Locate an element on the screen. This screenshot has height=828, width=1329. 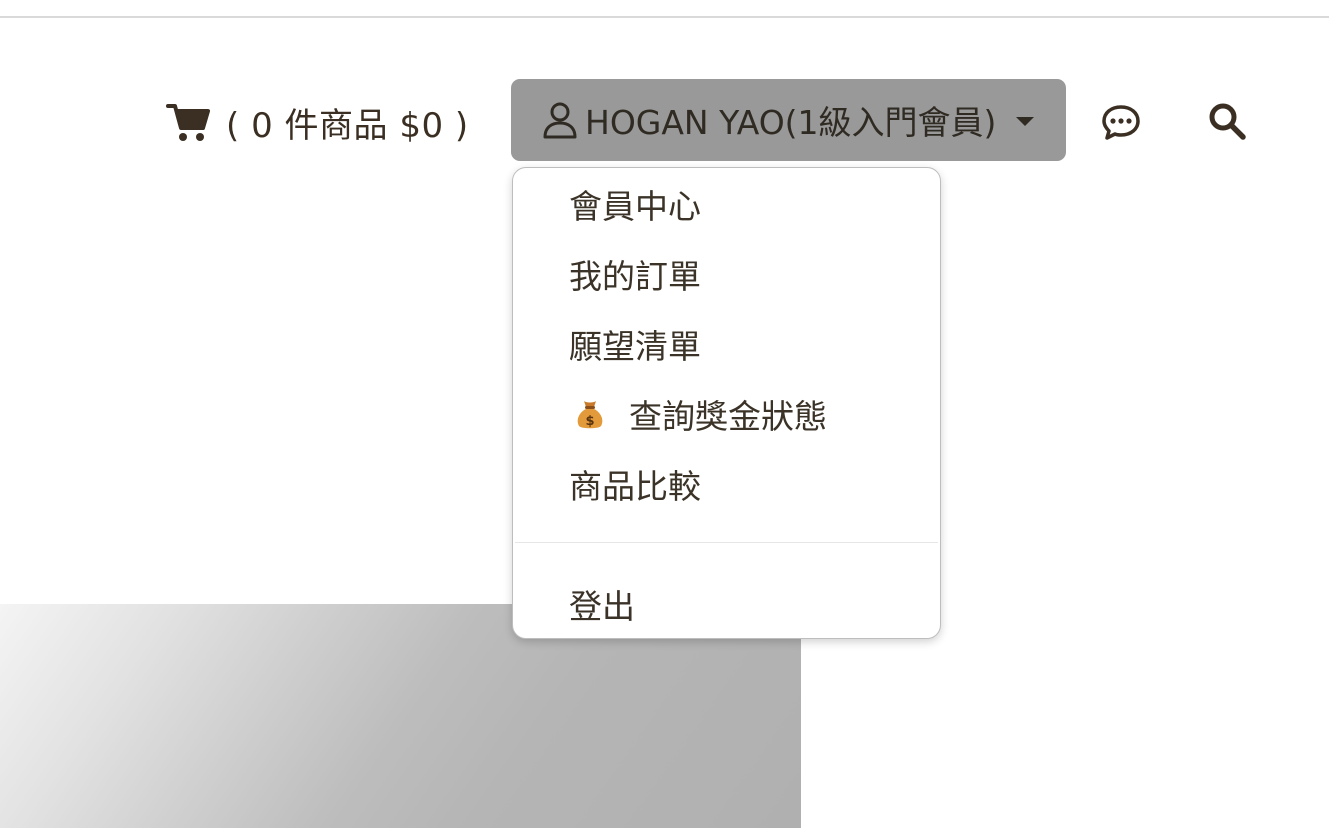
top-divider is located at coordinates (664, 17).